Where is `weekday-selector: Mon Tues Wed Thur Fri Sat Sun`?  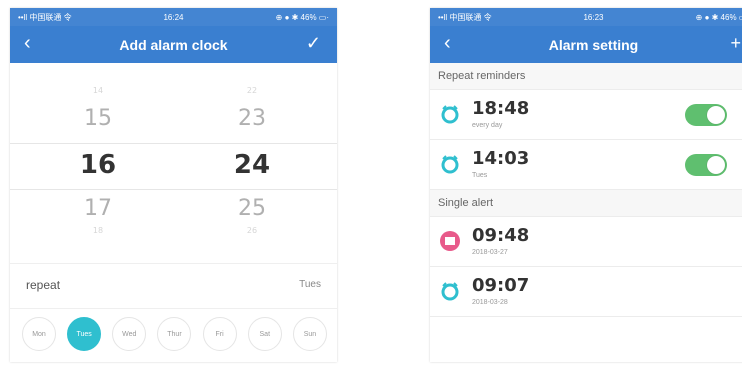 weekday-selector: Mon Tues Wed Thur Fri Sat Sun is located at coordinates (174, 334).